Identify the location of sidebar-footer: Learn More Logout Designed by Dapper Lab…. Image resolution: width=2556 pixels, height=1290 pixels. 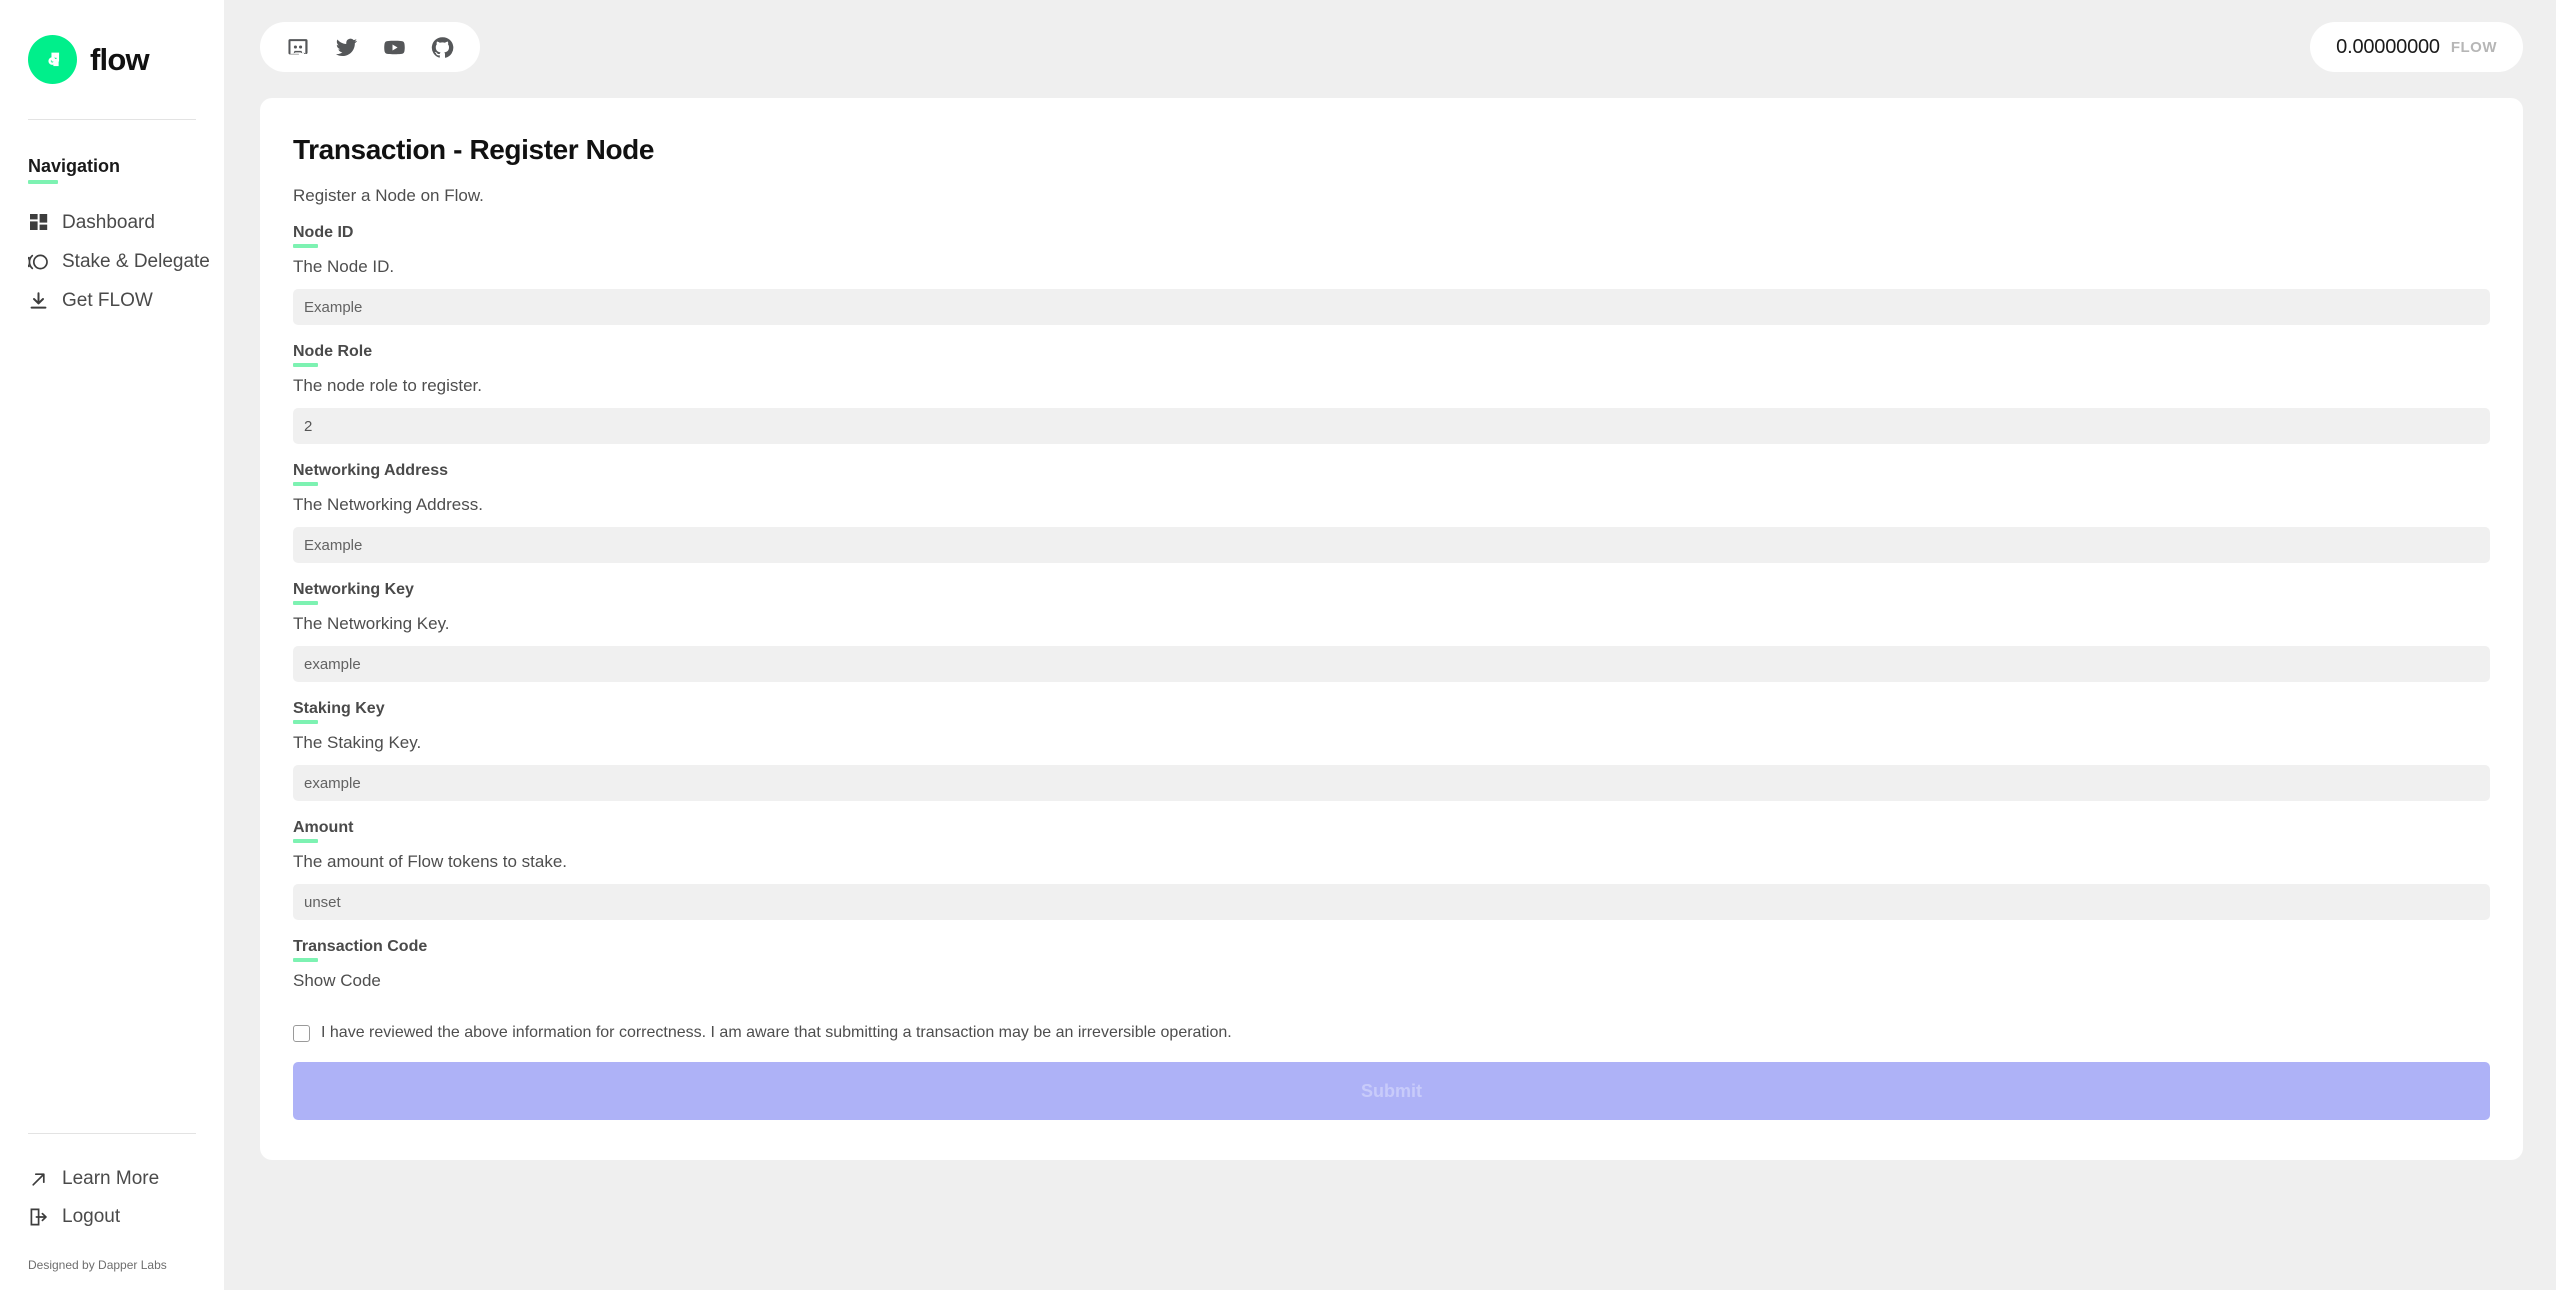
(112, 1211).